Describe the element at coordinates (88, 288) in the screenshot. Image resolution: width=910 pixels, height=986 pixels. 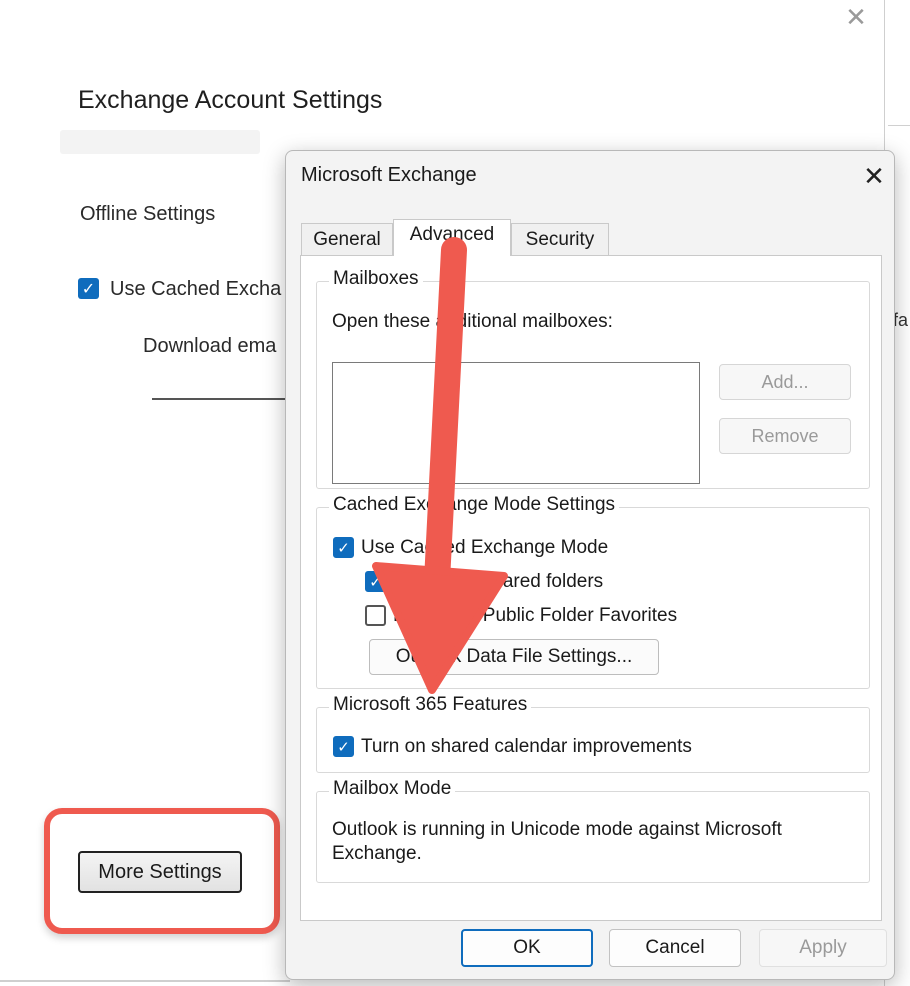
I see `use-cached-checkbox: ✓` at that location.